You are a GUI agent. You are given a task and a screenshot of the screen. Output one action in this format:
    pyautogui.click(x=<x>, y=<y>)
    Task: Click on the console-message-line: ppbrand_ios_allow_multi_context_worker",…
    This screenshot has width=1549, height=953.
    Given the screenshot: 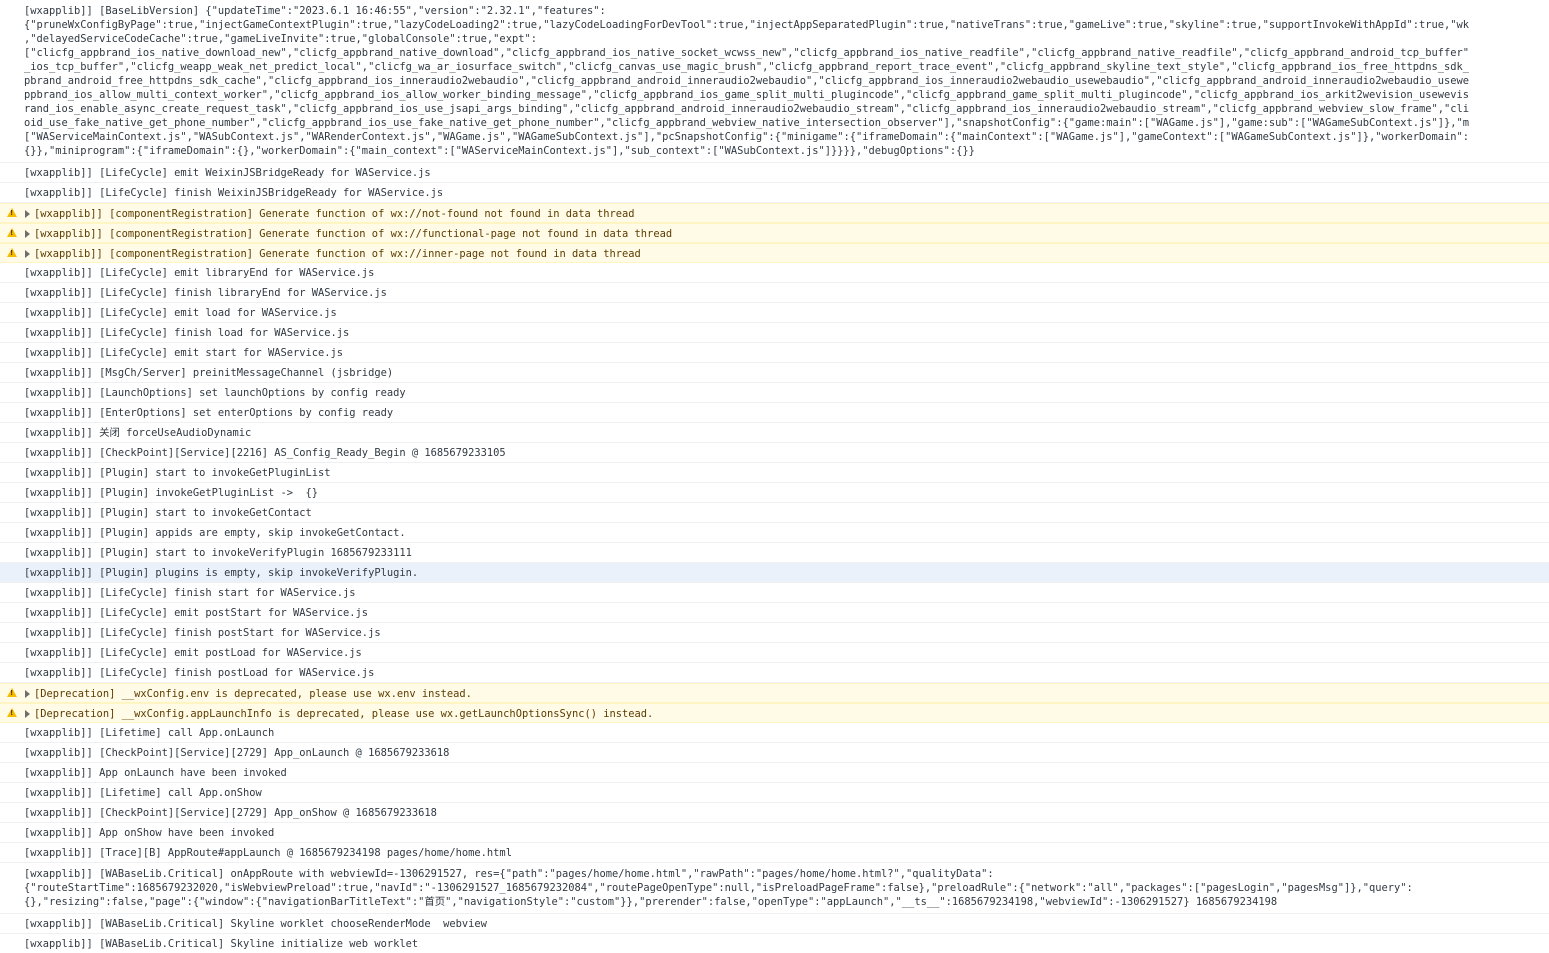 What is the action you would take?
    pyautogui.click(x=747, y=95)
    